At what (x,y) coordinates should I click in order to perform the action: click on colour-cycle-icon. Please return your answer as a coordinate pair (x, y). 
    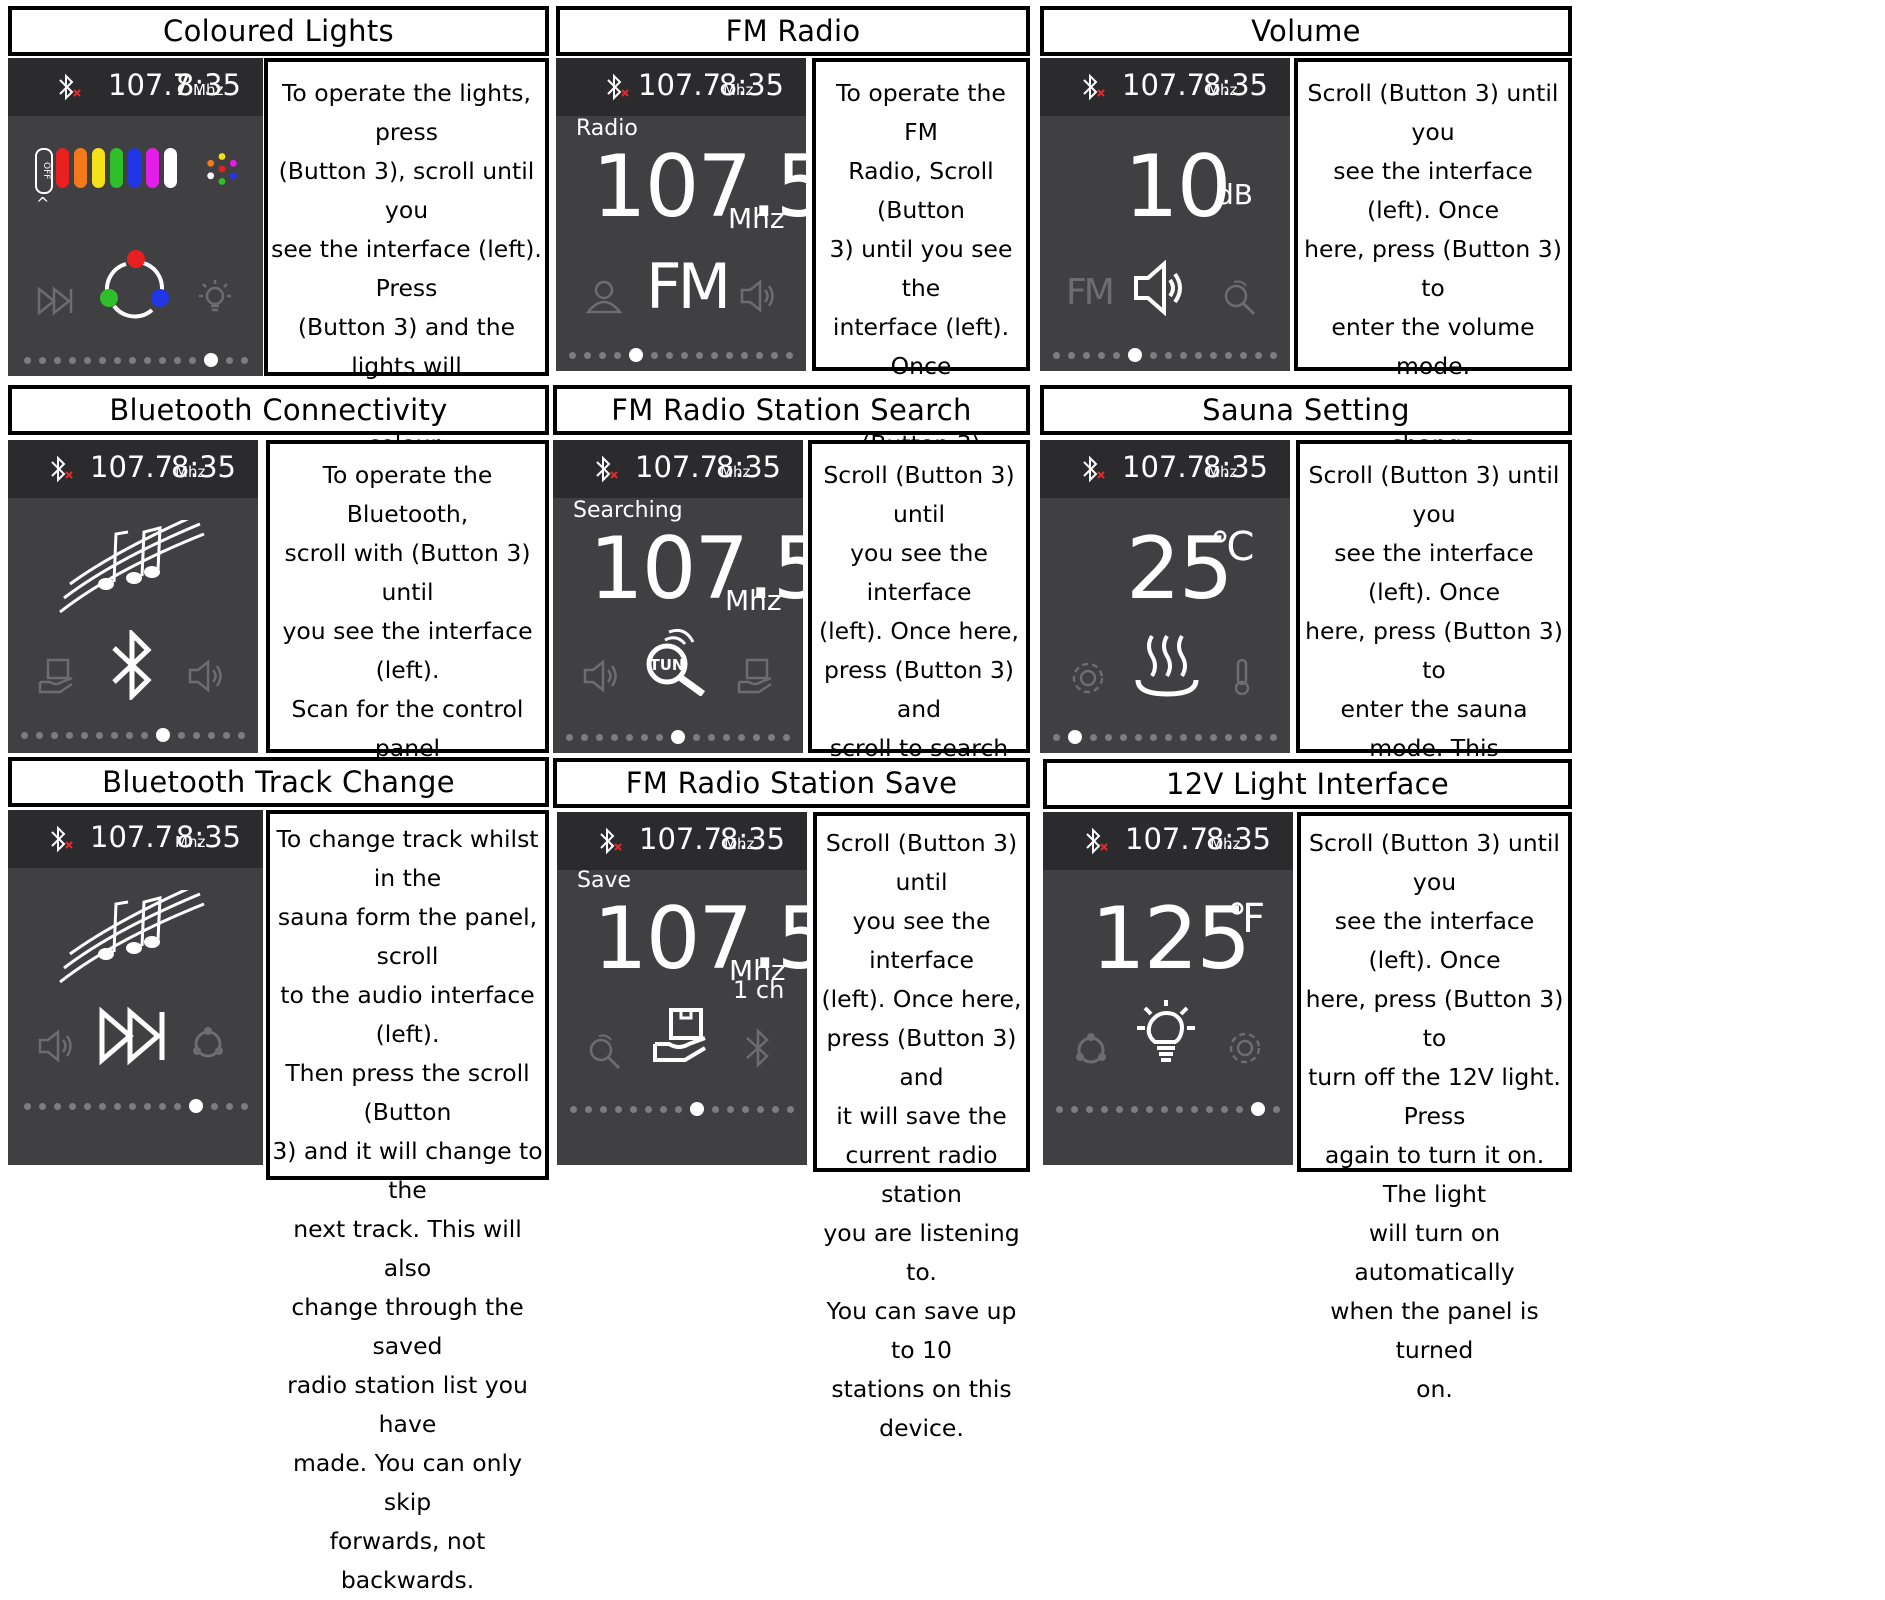
    Looking at the image, I should click on (208, 1042).